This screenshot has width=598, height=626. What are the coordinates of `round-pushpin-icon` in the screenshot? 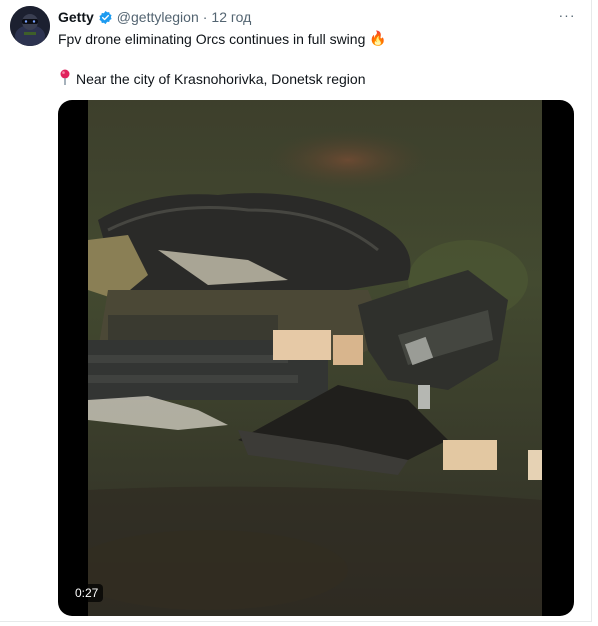 It's located at (65, 78).